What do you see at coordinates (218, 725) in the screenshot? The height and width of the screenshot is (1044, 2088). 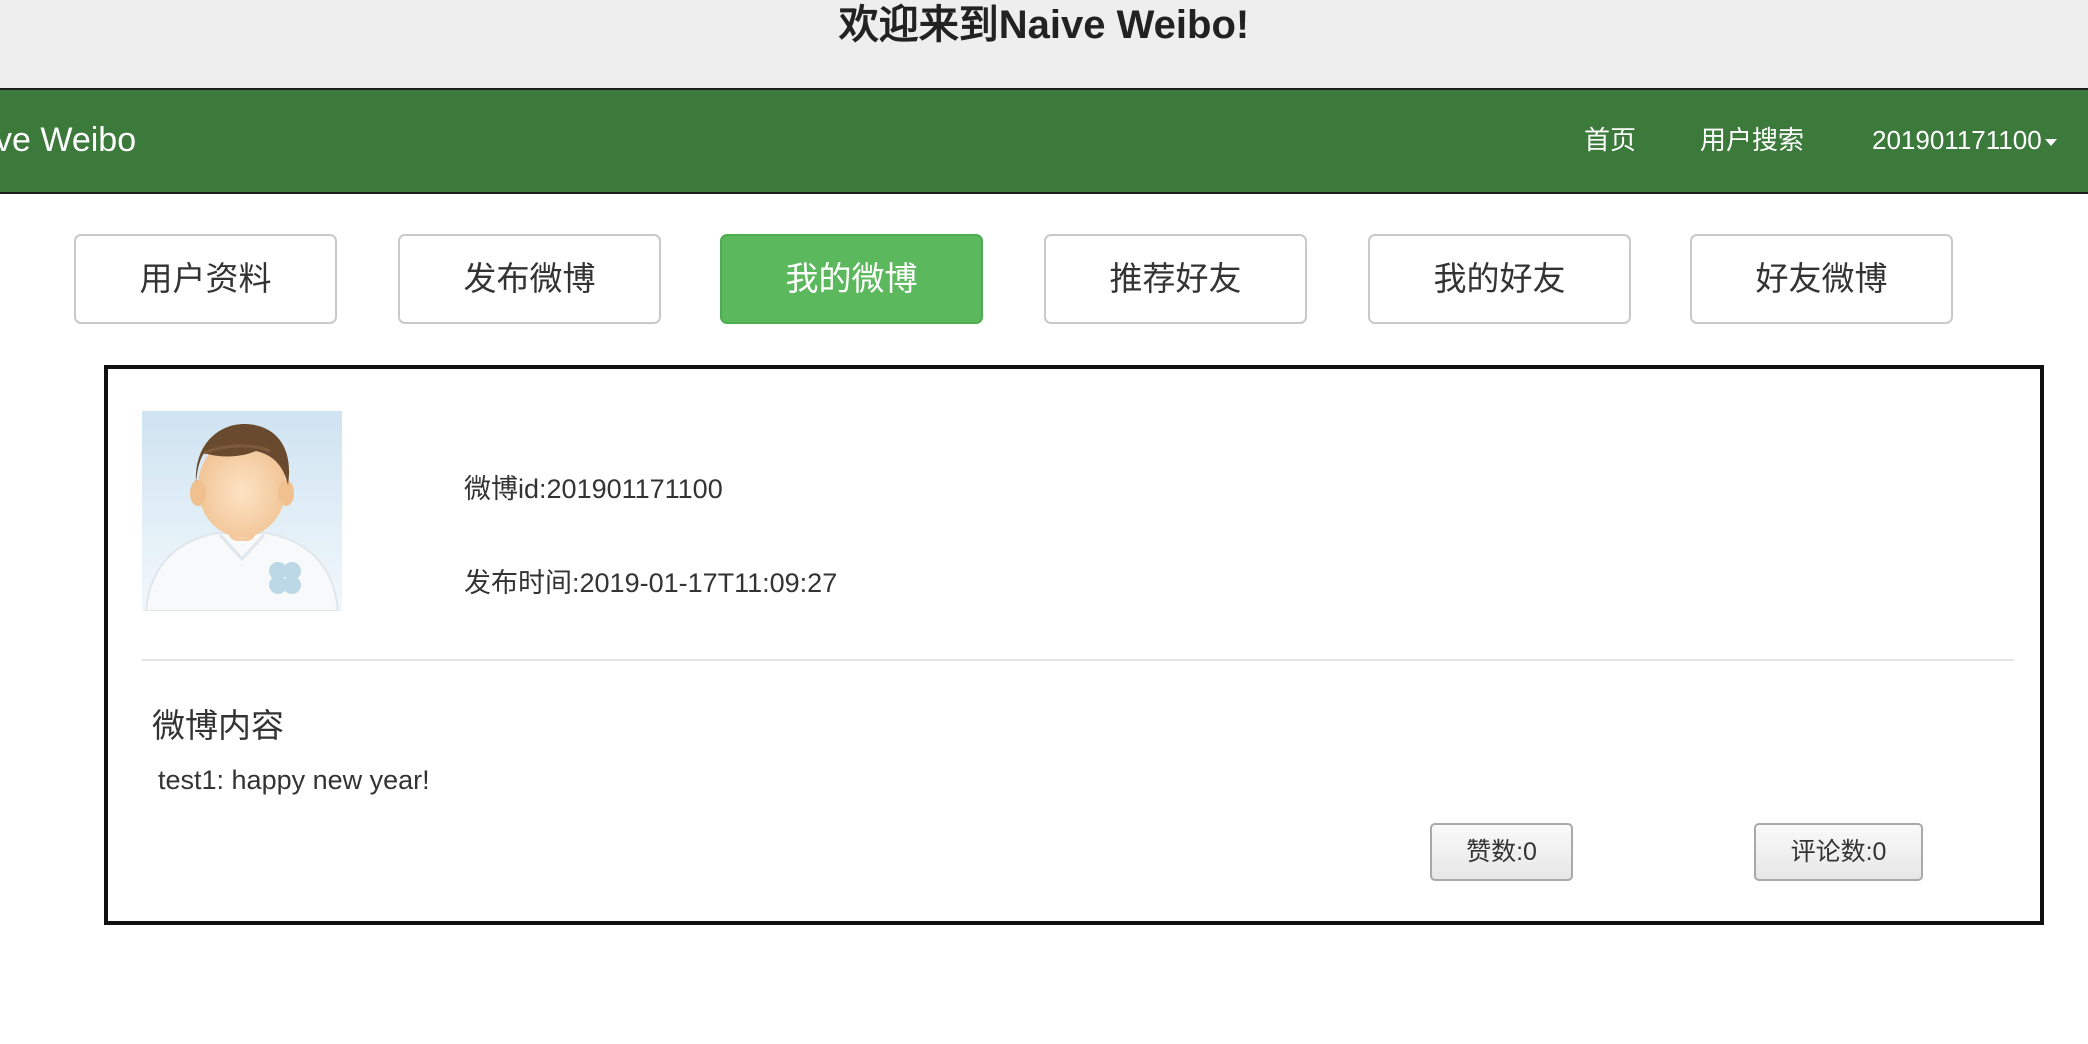 I see `content-heading: 微博内容` at bounding box center [218, 725].